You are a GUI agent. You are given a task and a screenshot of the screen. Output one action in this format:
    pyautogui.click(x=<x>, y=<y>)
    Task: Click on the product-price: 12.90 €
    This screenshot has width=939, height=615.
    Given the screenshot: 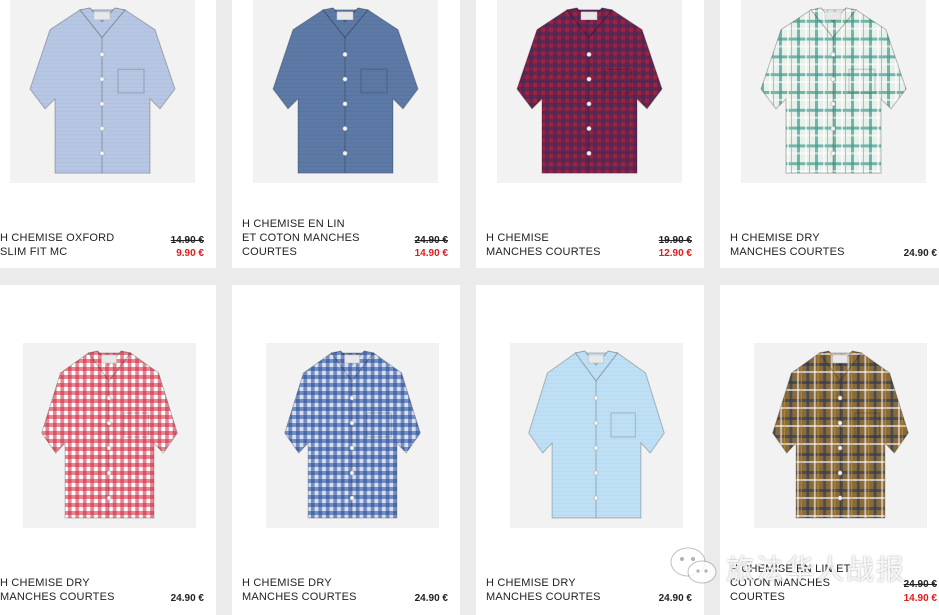 What is the action you would take?
    pyautogui.click(x=675, y=253)
    